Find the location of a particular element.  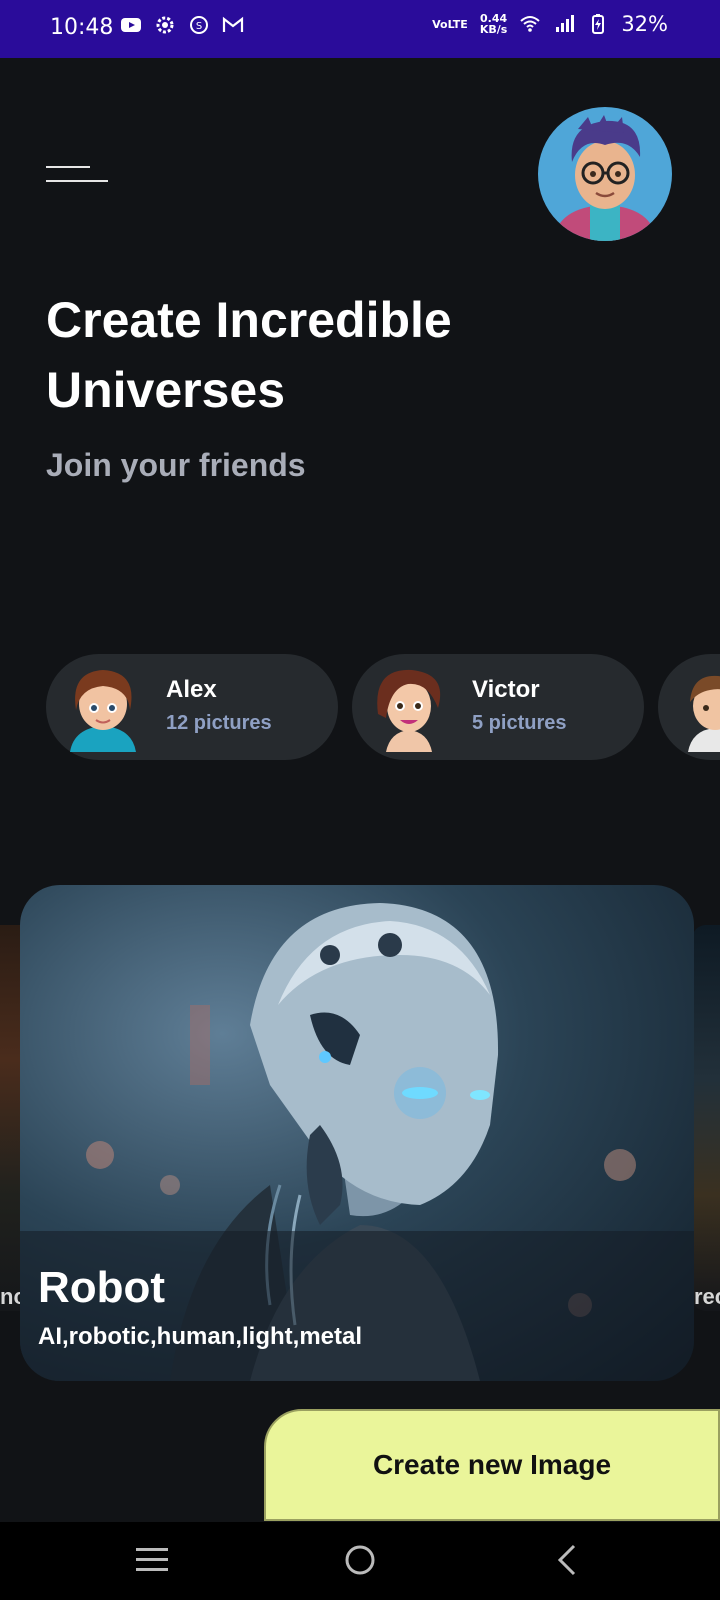

hamburger-menu-icon is located at coordinates (78, 176).